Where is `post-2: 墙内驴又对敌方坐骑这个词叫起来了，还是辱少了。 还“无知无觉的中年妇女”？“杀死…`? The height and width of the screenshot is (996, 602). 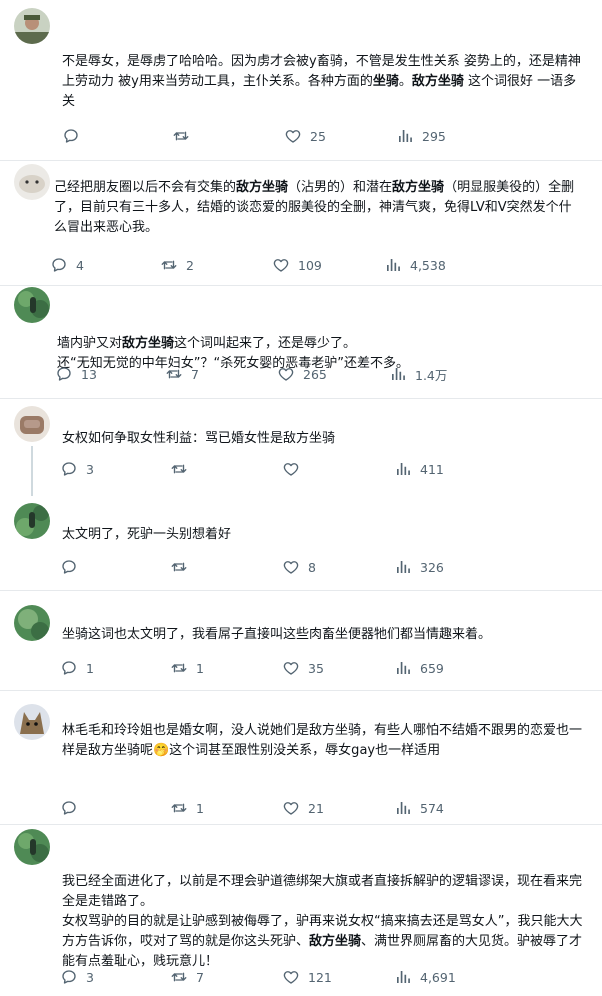
post-2: 墙内驴又对敌方坐骑这个词叫起来了，还是辱少了。 还“无知无觉的中年妇女”？“杀死… is located at coordinates (301, 342).